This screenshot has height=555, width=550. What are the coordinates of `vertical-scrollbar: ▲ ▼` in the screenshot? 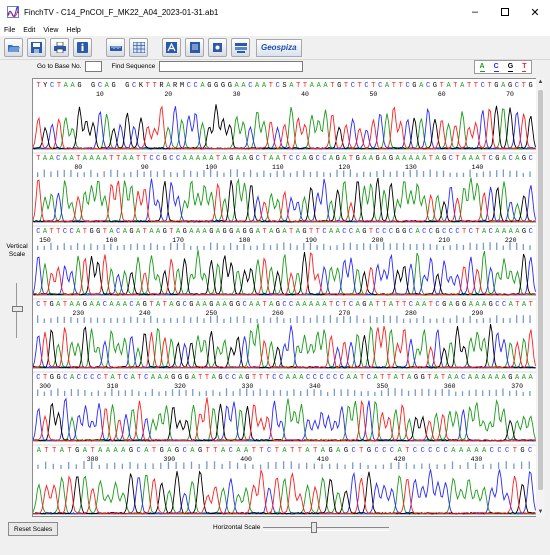 It's located at (540, 297).